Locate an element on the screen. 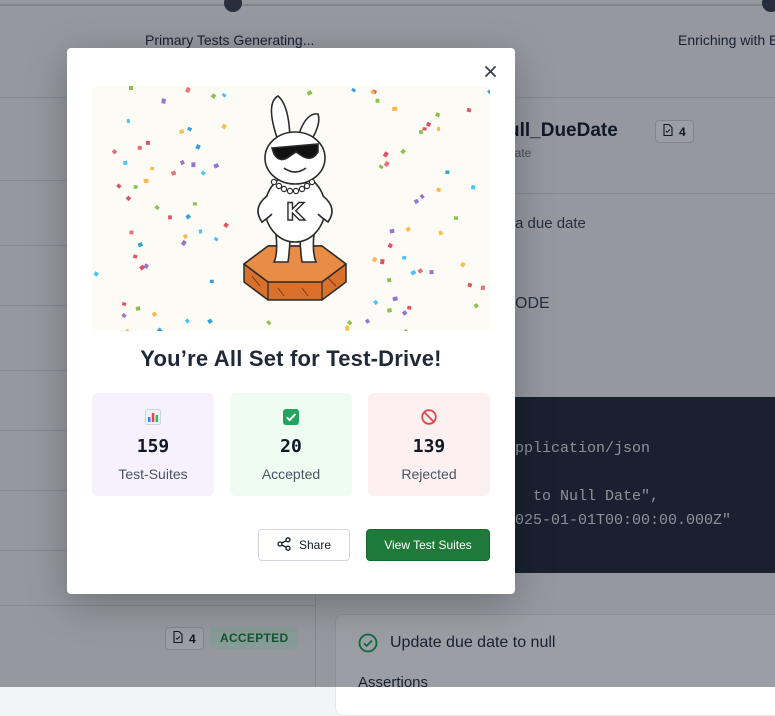  modal-actions: Share View Test Suites is located at coordinates (374, 545).